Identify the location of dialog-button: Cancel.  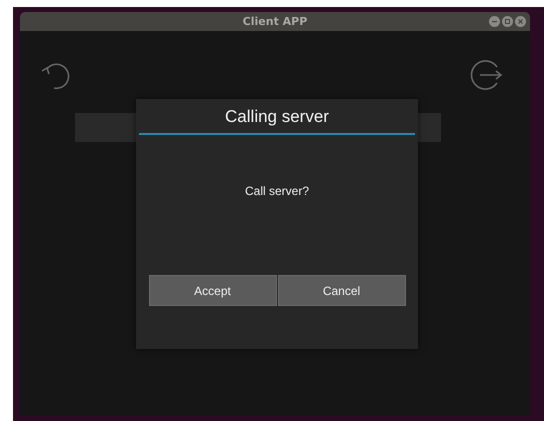
(342, 290).